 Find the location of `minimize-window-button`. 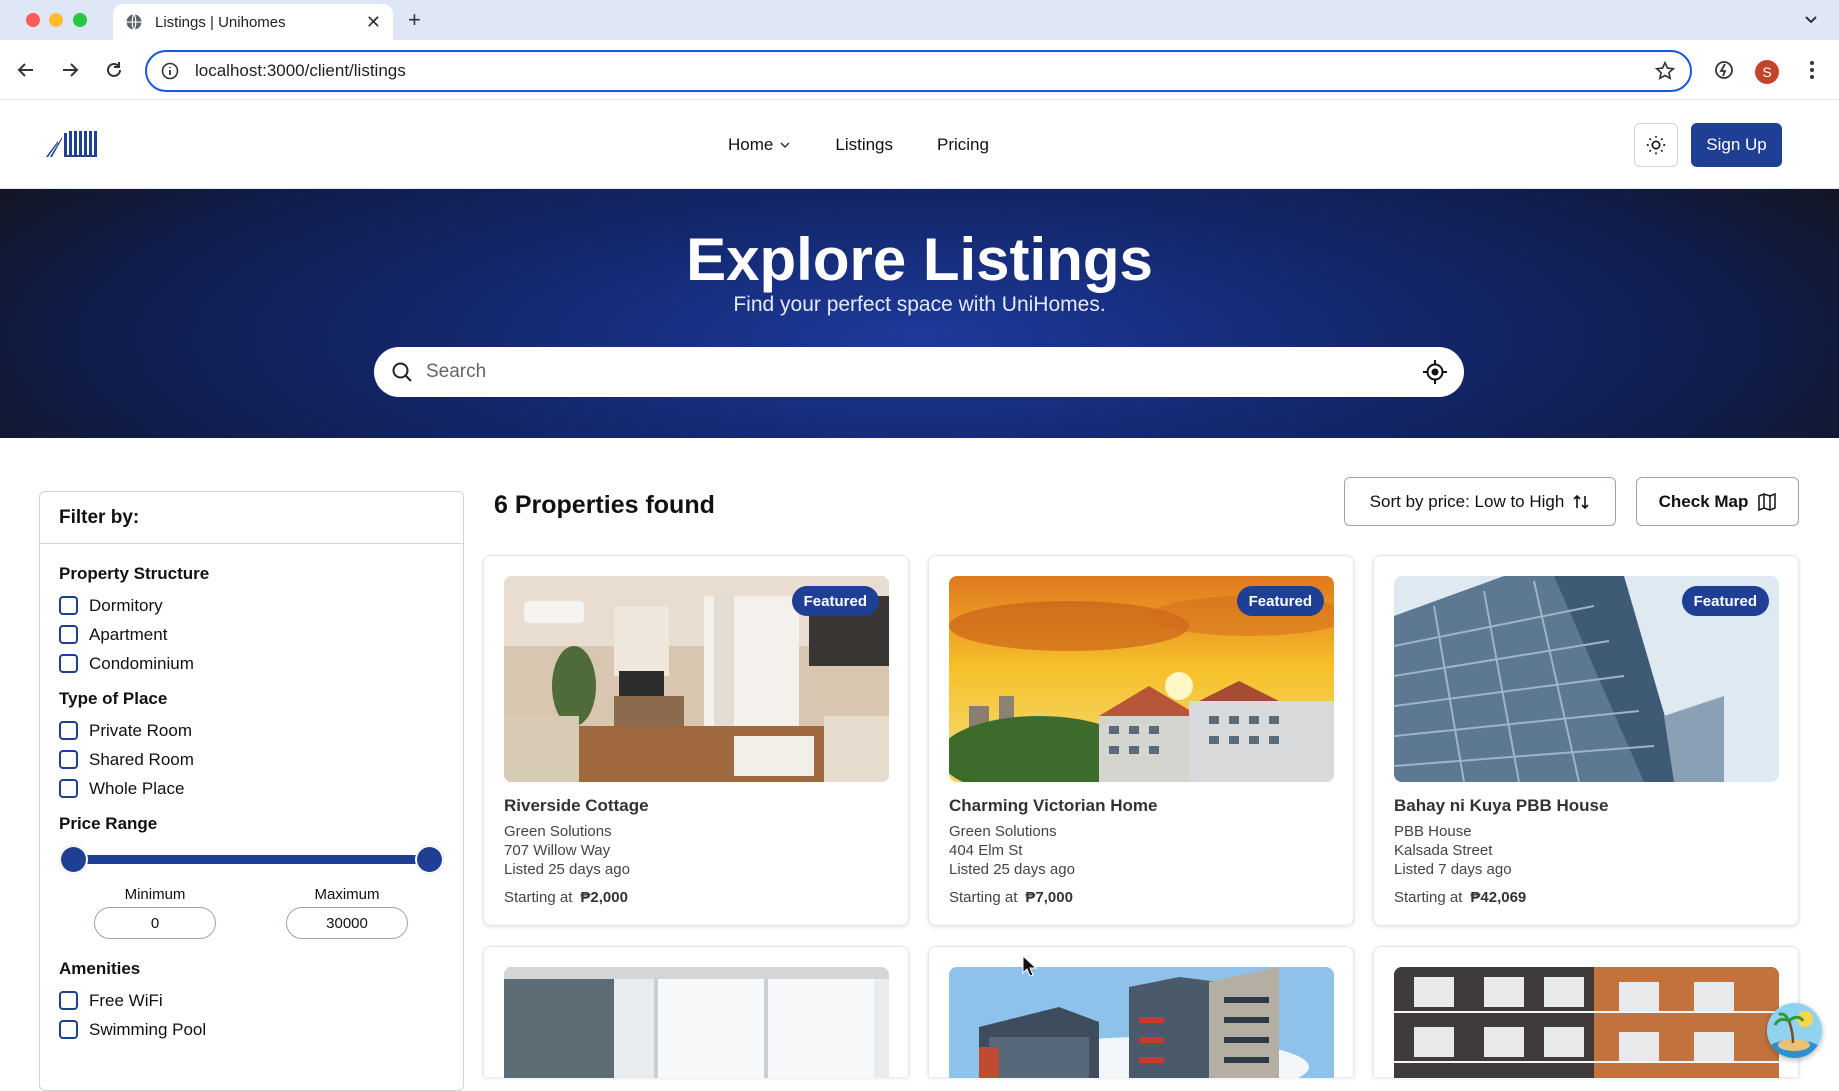

minimize-window-button is located at coordinates (56, 20).